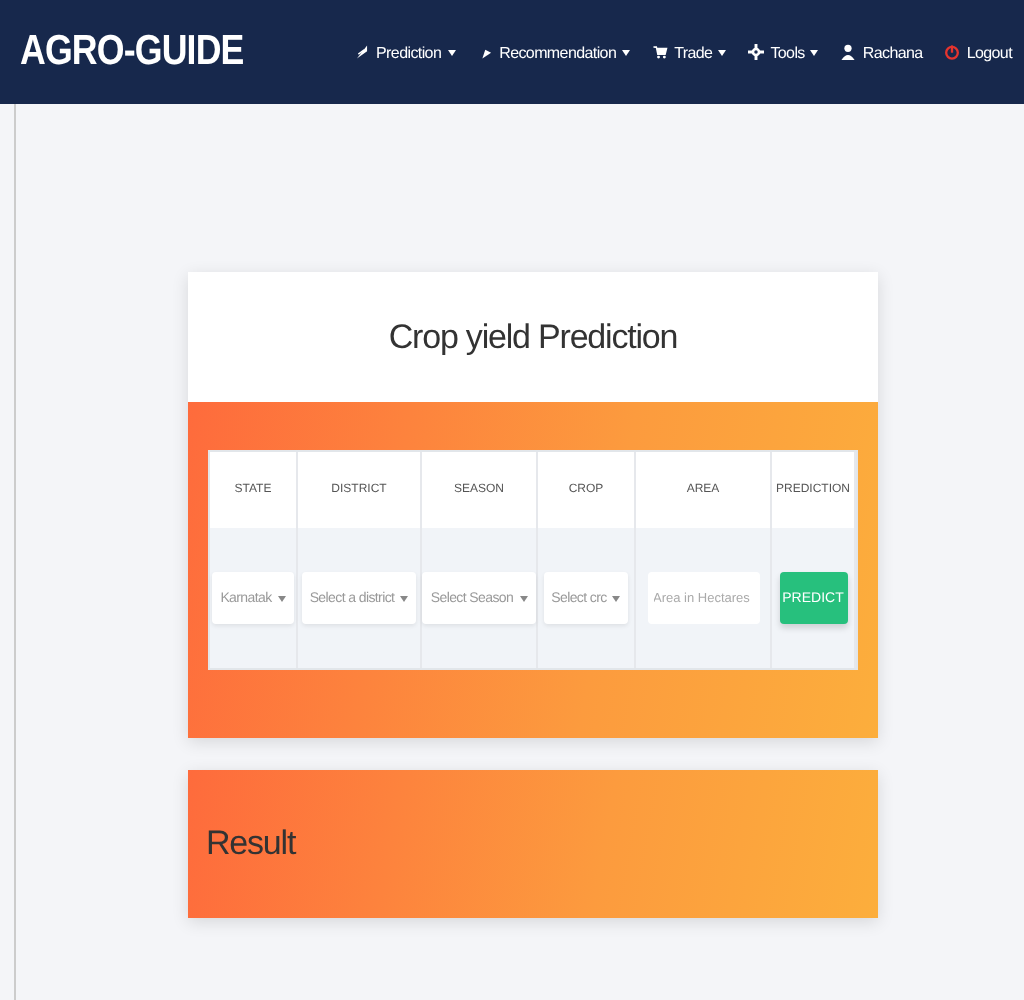 The image size is (1024, 1000). Describe the element at coordinates (660, 52) in the screenshot. I see `cart-icon` at that location.